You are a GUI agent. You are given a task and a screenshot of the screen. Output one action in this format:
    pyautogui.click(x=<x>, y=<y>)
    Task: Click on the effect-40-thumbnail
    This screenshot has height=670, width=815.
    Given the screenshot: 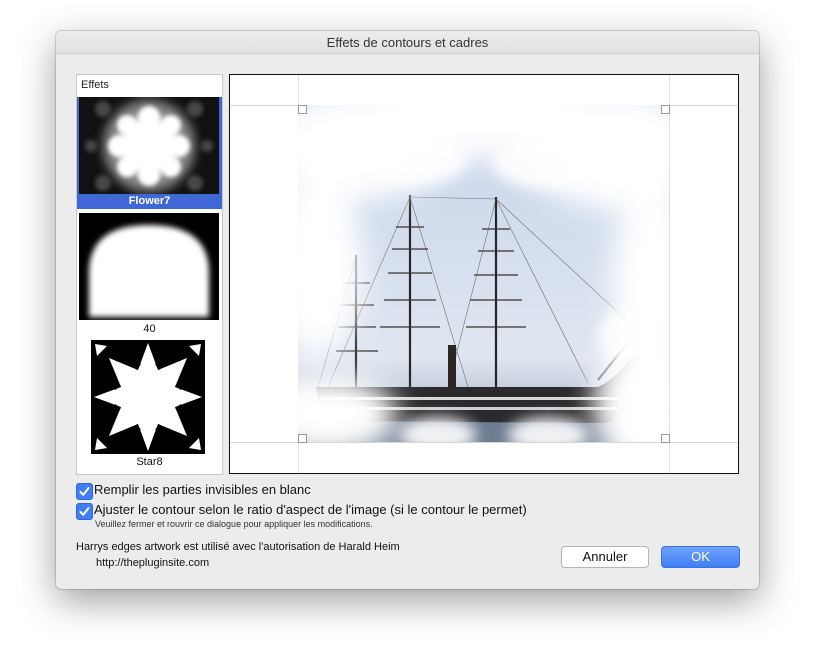 What is the action you would take?
    pyautogui.click(x=149, y=266)
    